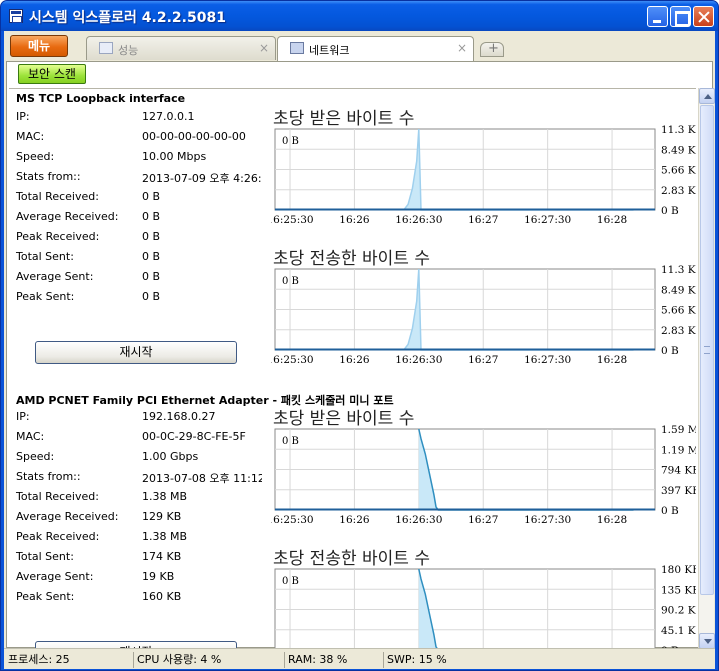 The height and width of the screenshot is (671, 719). Describe the element at coordinates (335, 660) in the screenshot. I see `ram-usage: RAM: 38 %` at that location.